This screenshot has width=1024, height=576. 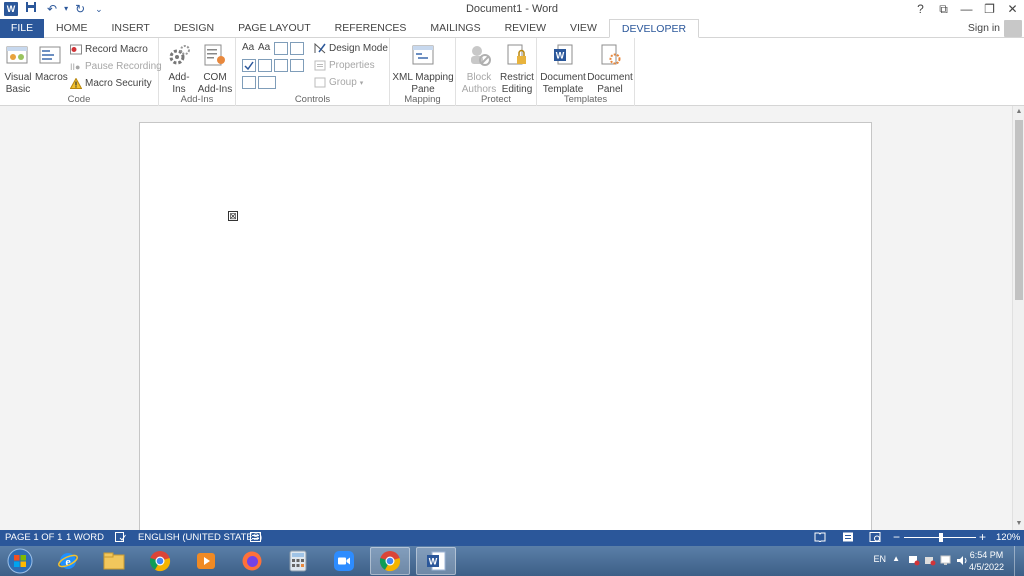 I want to click on mapping-group-label: Mapping, so click(x=422, y=99).